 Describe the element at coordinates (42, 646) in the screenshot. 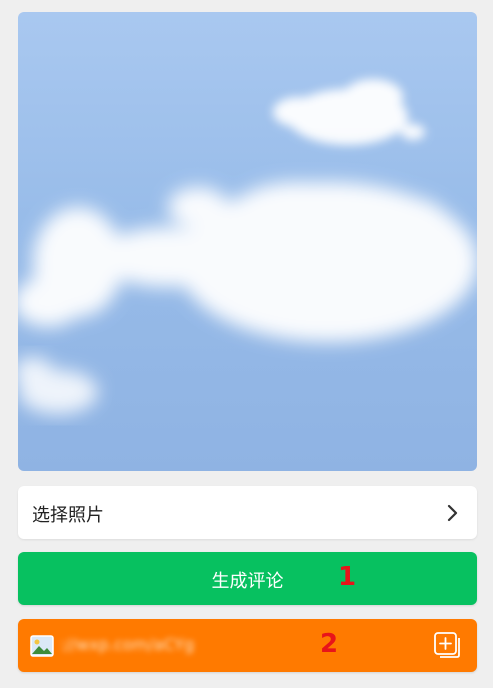

I see `image-icon` at that location.